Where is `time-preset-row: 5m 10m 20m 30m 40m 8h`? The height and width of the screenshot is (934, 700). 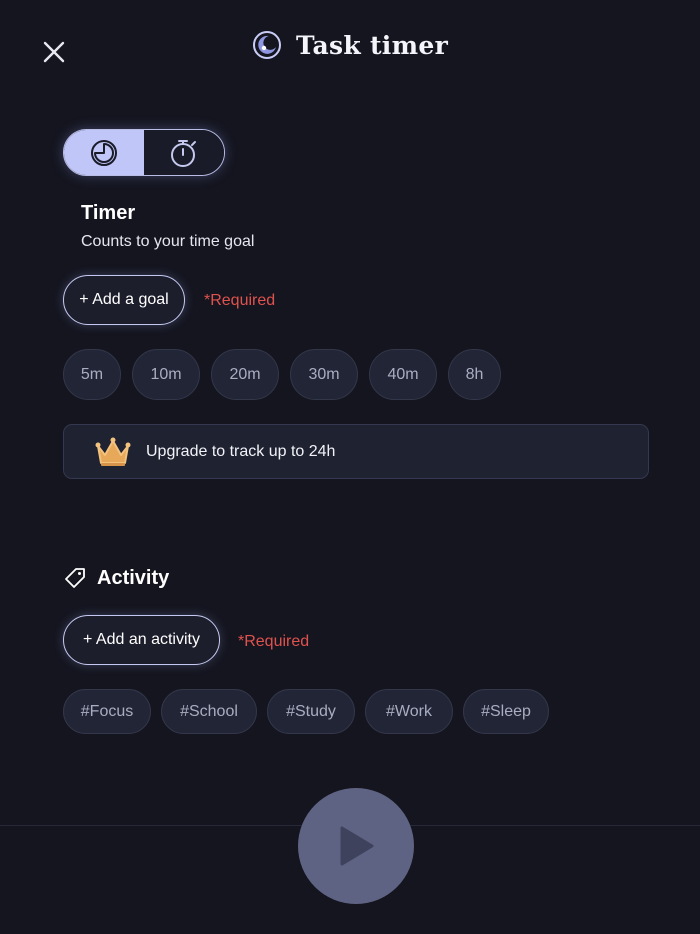 time-preset-row: 5m 10m 20m 30m 40m 8h is located at coordinates (282, 374).